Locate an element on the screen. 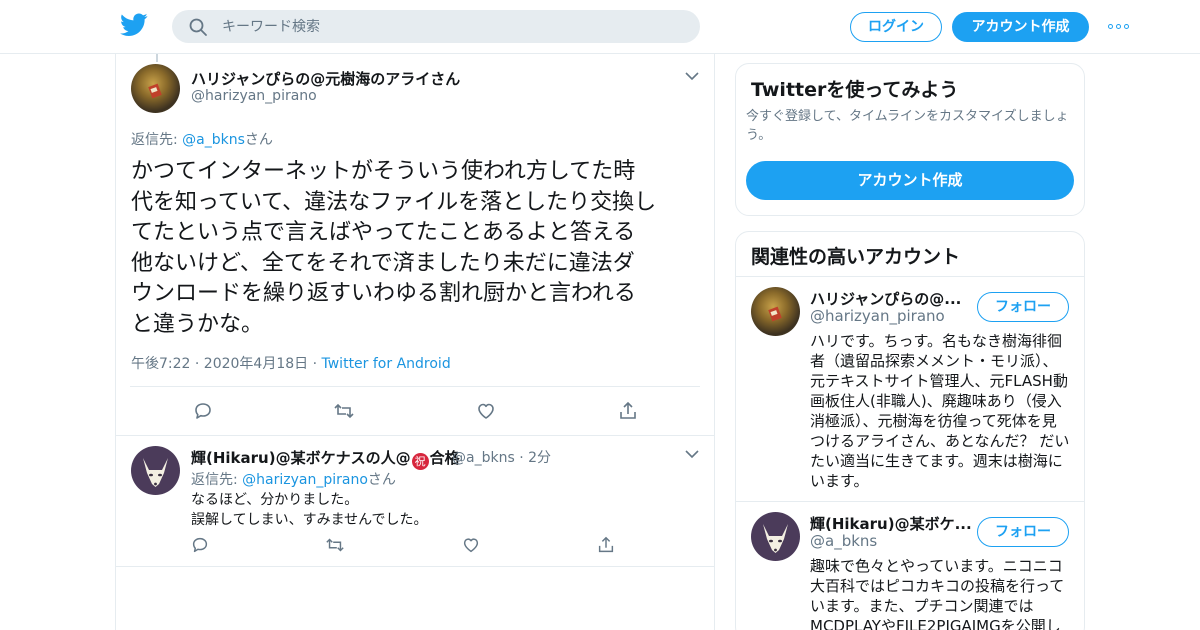 The image size is (1200, 630). signup-card-description: 今すぐ登録して、タイムラインをカスタマイズしましょ う。 is located at coordinates (913, 126).